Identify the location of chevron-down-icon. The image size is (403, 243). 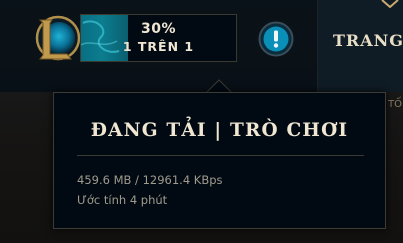
(390, 4).